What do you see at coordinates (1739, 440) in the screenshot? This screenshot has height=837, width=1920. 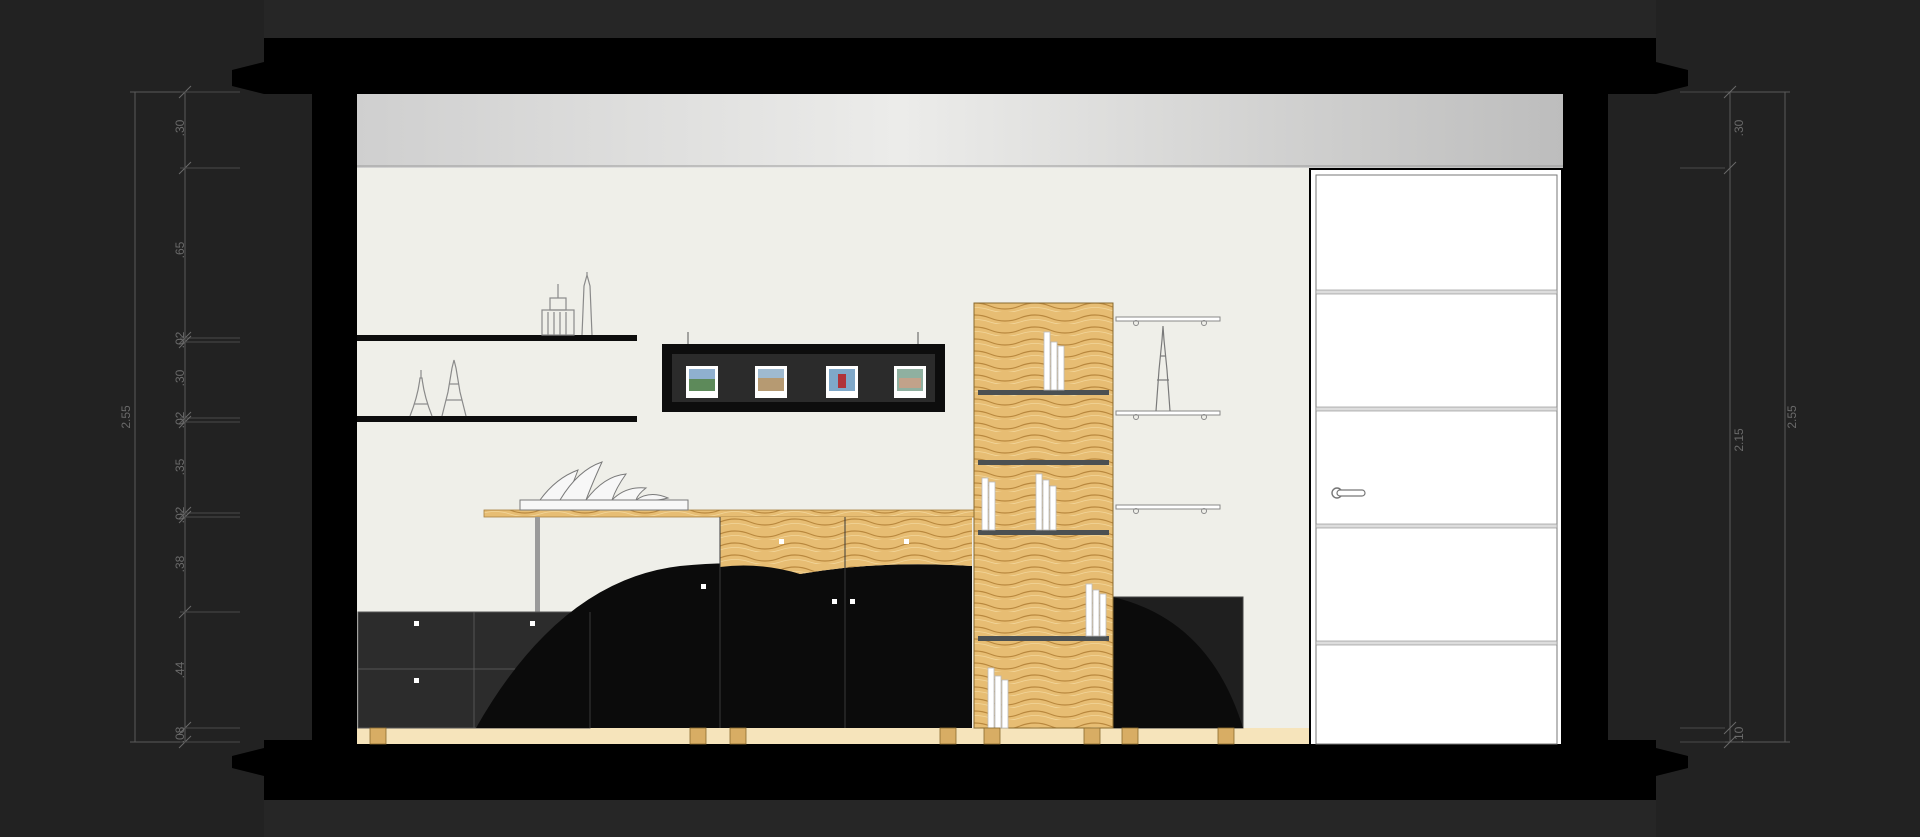 I see `dimension-segment-label: 2.15` at bounding box center [1739, 440].